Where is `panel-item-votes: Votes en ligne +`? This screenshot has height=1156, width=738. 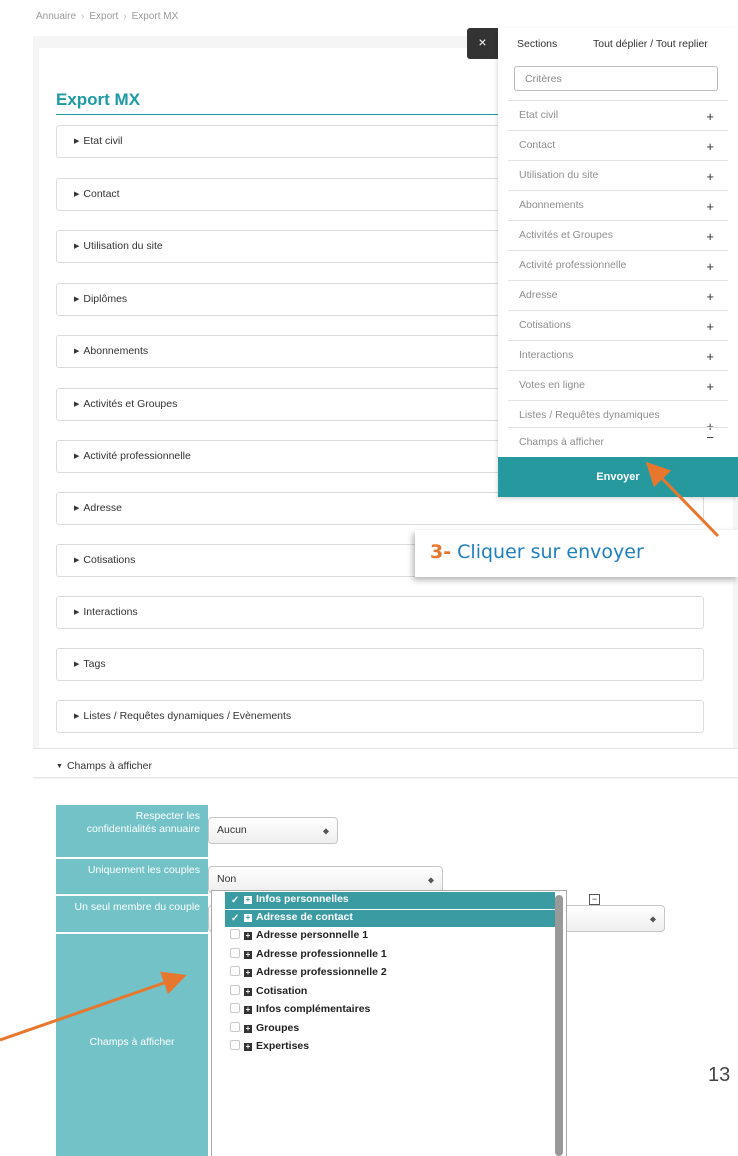 panel-item-votes: Votes en ligne + is located at coordinates (618, 385).